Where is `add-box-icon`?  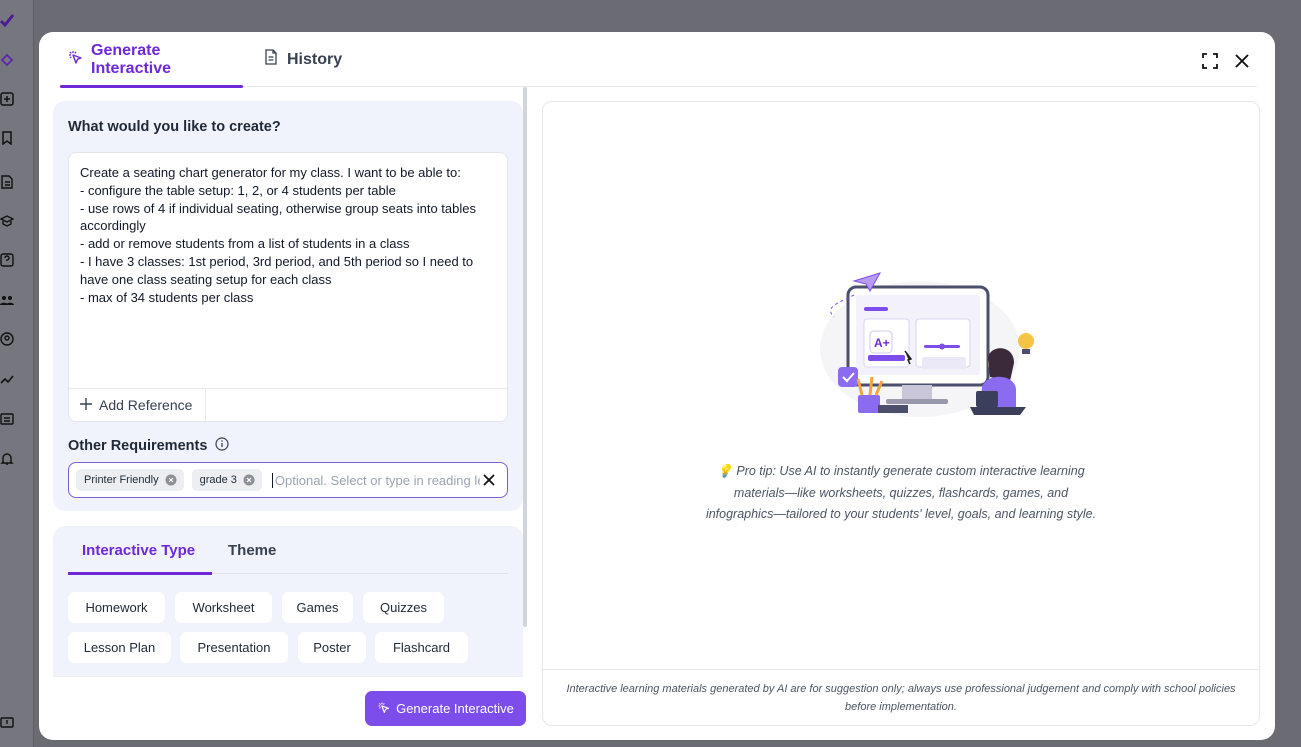 add-box-icon is located at coordinates (7, 99).